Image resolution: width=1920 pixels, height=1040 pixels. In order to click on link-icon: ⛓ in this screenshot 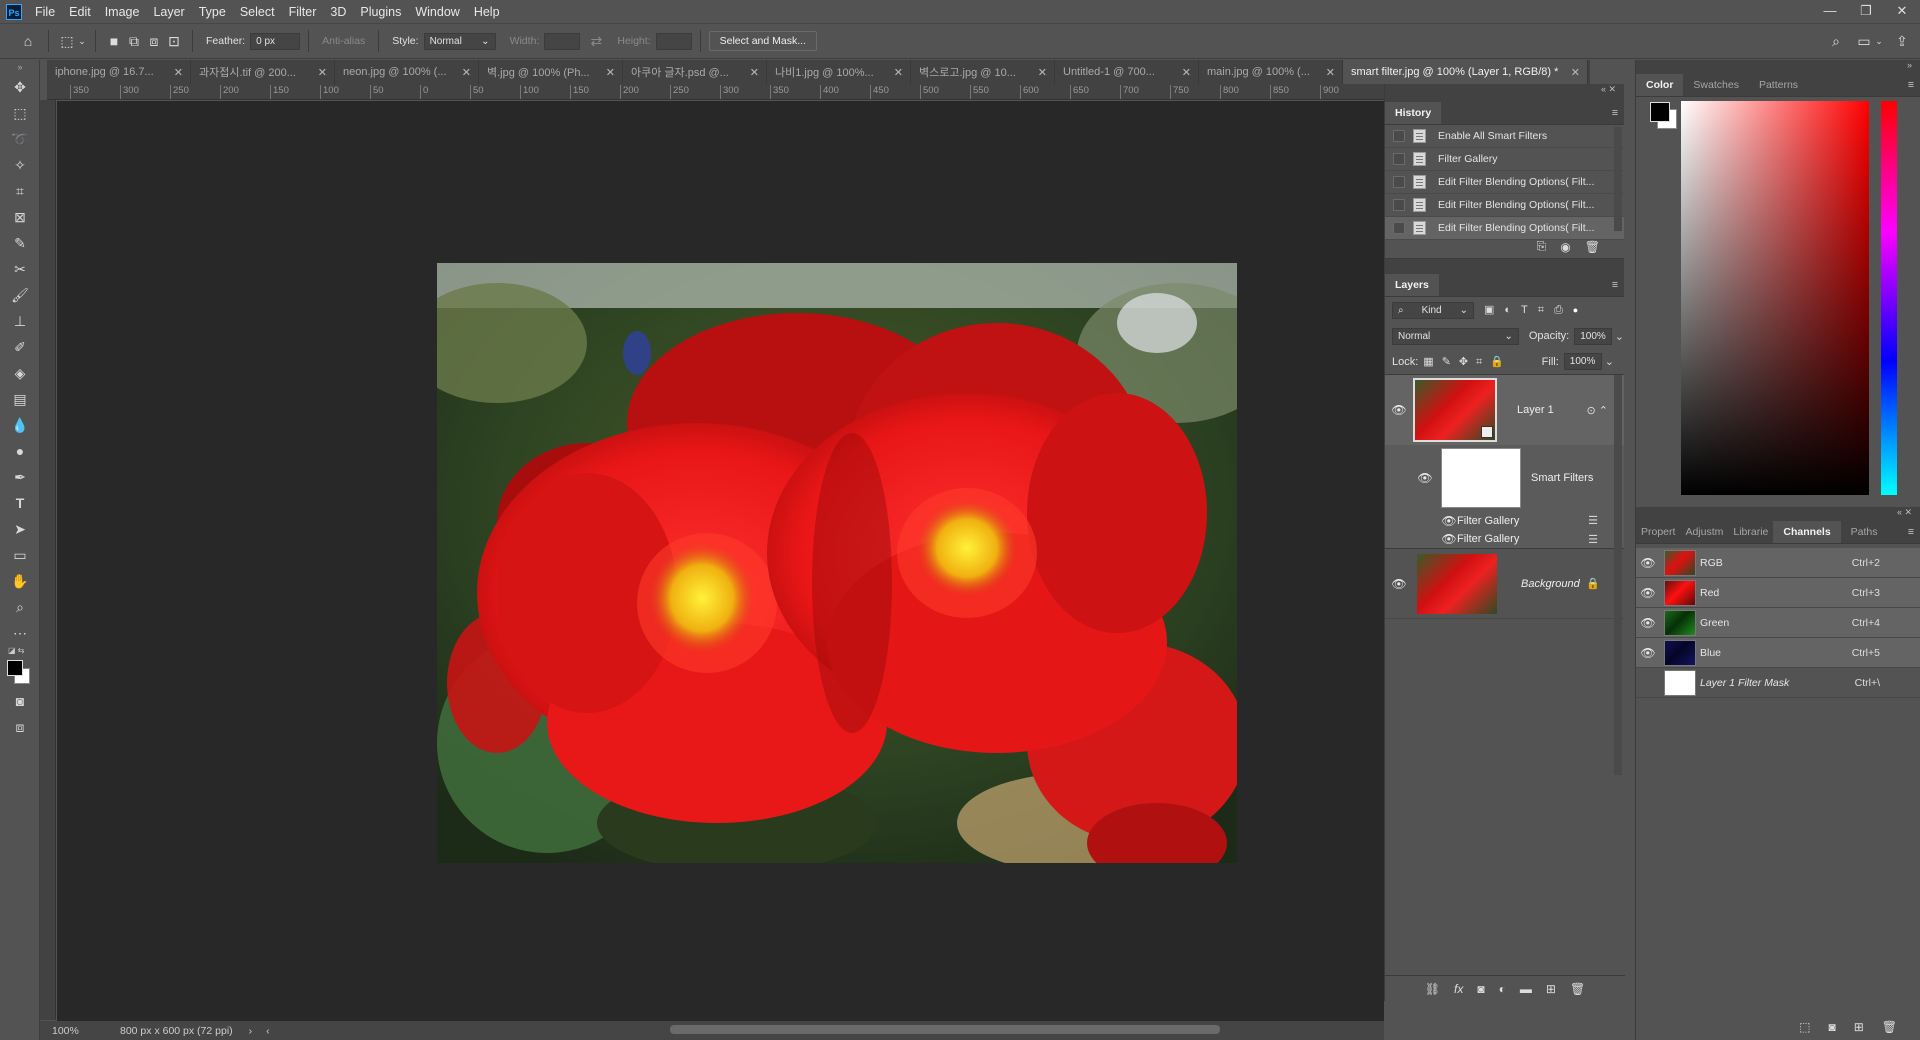, I will do `click(1432, 989)`.